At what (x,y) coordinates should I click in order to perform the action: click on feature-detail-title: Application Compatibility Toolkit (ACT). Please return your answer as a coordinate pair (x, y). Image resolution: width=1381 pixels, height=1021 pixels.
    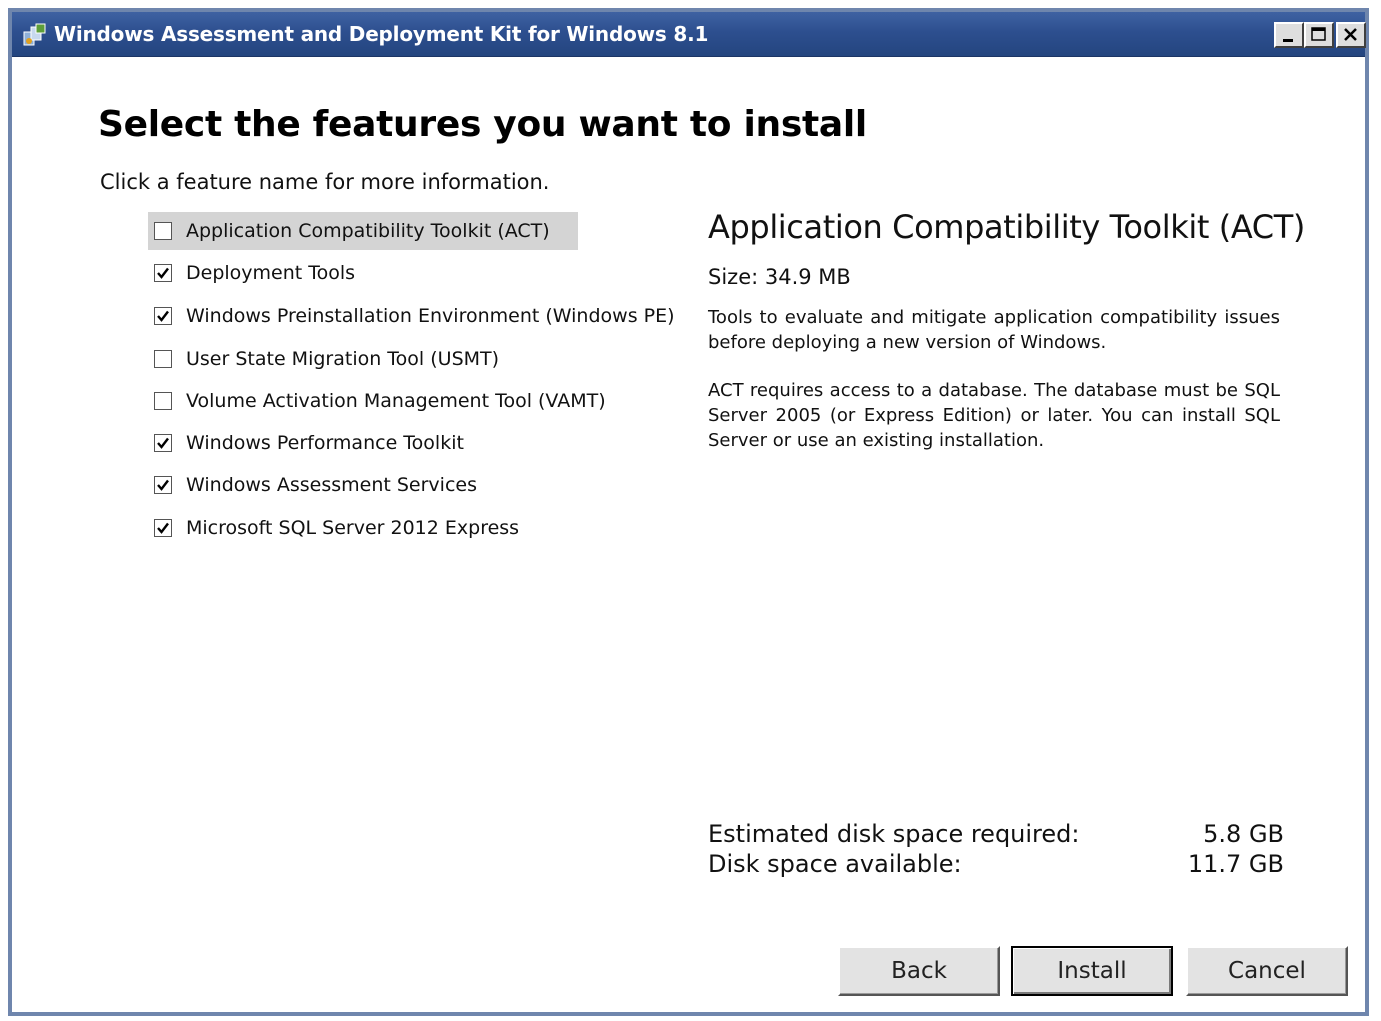
    Looking at the image, I should click on (1006, 227).